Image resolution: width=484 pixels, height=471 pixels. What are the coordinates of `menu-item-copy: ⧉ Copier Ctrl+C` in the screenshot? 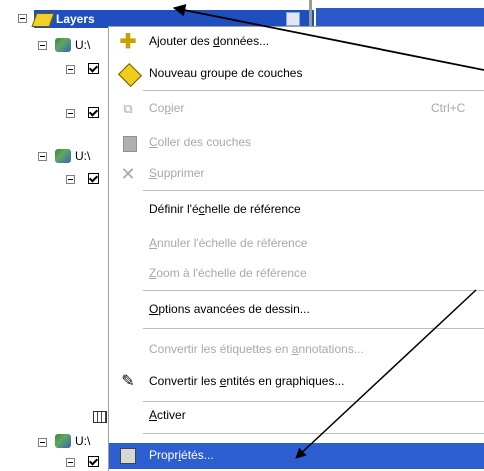 It's located at (296, 109).